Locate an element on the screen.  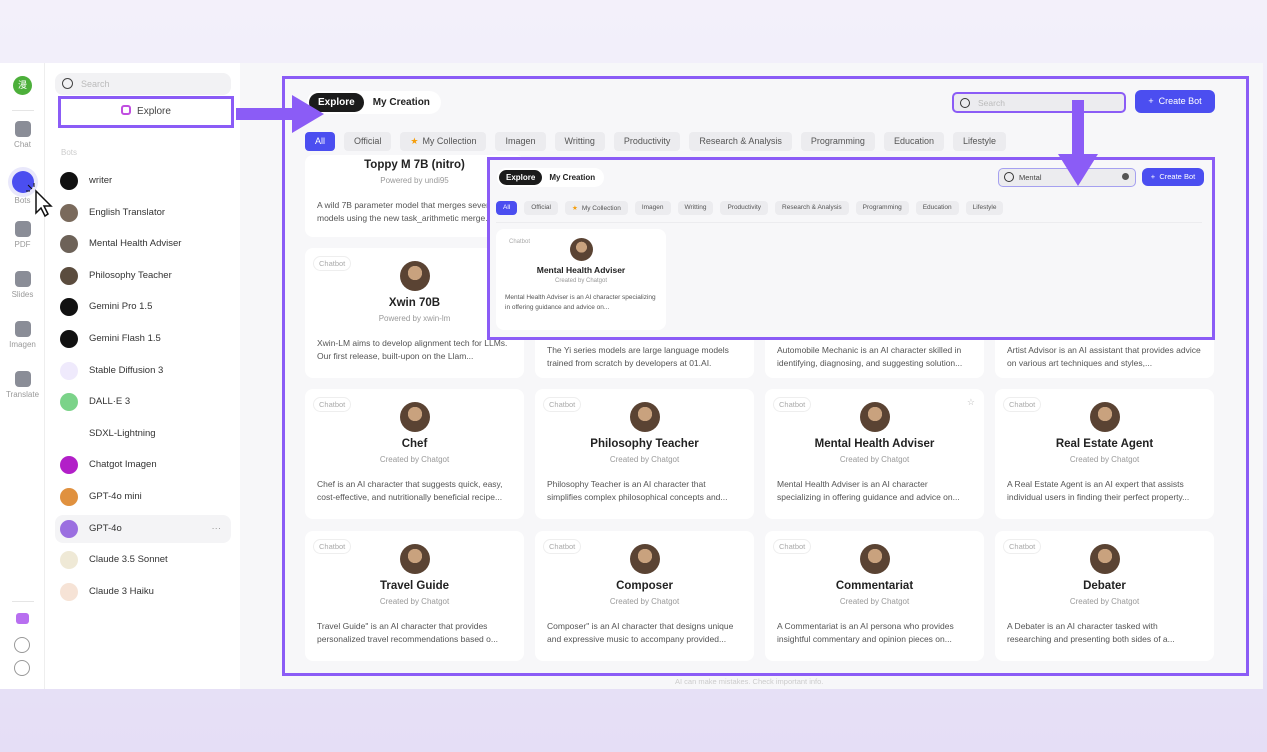
sidebar-search-input: Search is located at coordinates (143, 84).